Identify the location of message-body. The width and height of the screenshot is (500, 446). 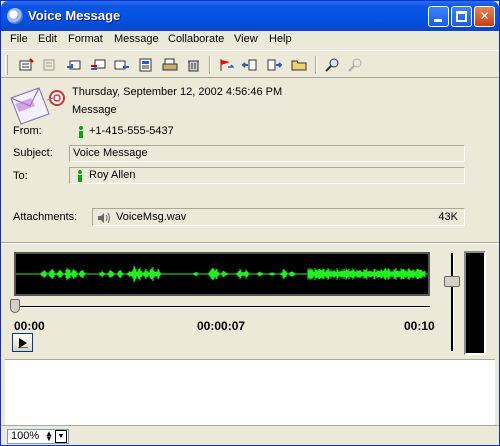
(250, 392).